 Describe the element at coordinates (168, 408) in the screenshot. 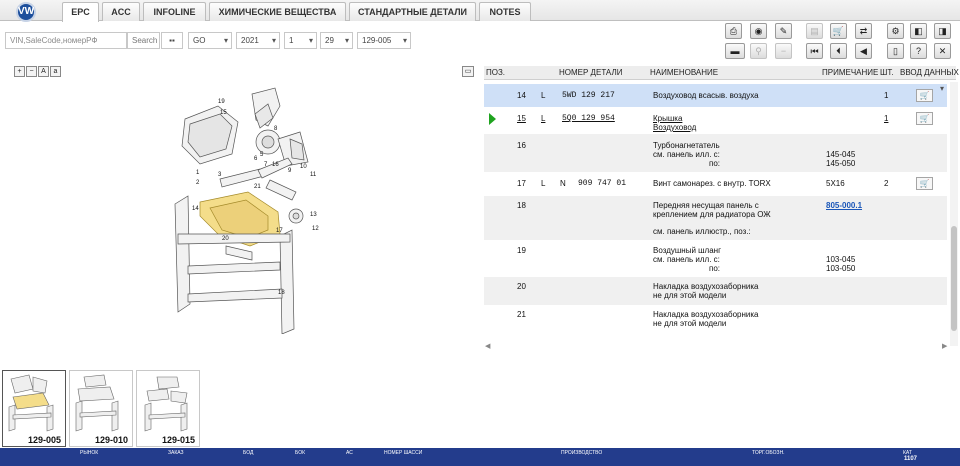

I see `thumbnail-129-015: 129-015` at that location.